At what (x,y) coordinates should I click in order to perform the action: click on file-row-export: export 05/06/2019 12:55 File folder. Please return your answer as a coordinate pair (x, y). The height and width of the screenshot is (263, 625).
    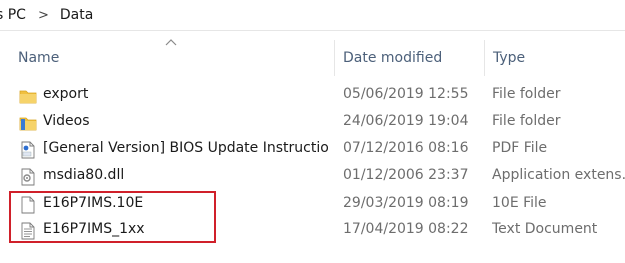
    Looking at the image, I should click on (312, 95).